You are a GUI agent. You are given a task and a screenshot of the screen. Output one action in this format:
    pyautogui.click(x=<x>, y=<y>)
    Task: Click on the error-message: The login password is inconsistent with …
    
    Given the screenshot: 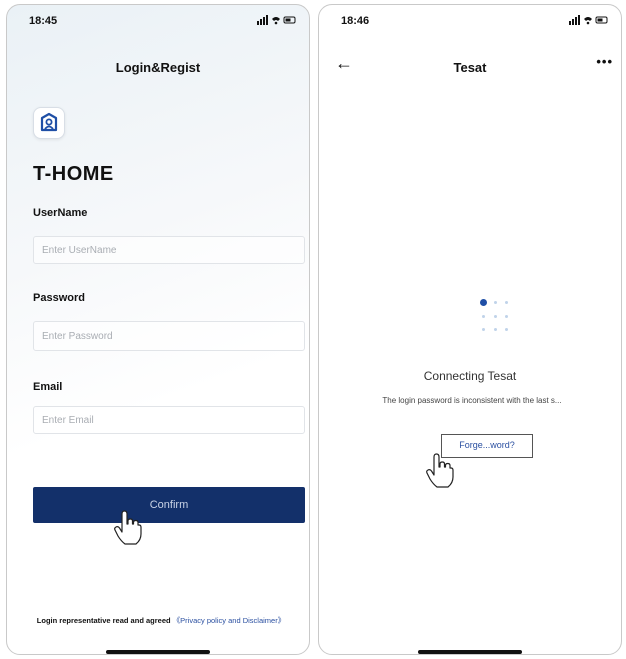 What is the action you would take?
    pyautogui.click(x=472, y=400)
    